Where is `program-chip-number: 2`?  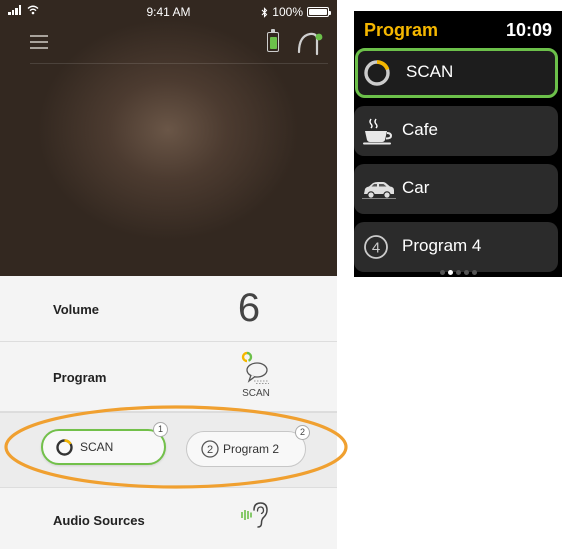 program-chip-number: 2 is located at coordinates (302, 432).